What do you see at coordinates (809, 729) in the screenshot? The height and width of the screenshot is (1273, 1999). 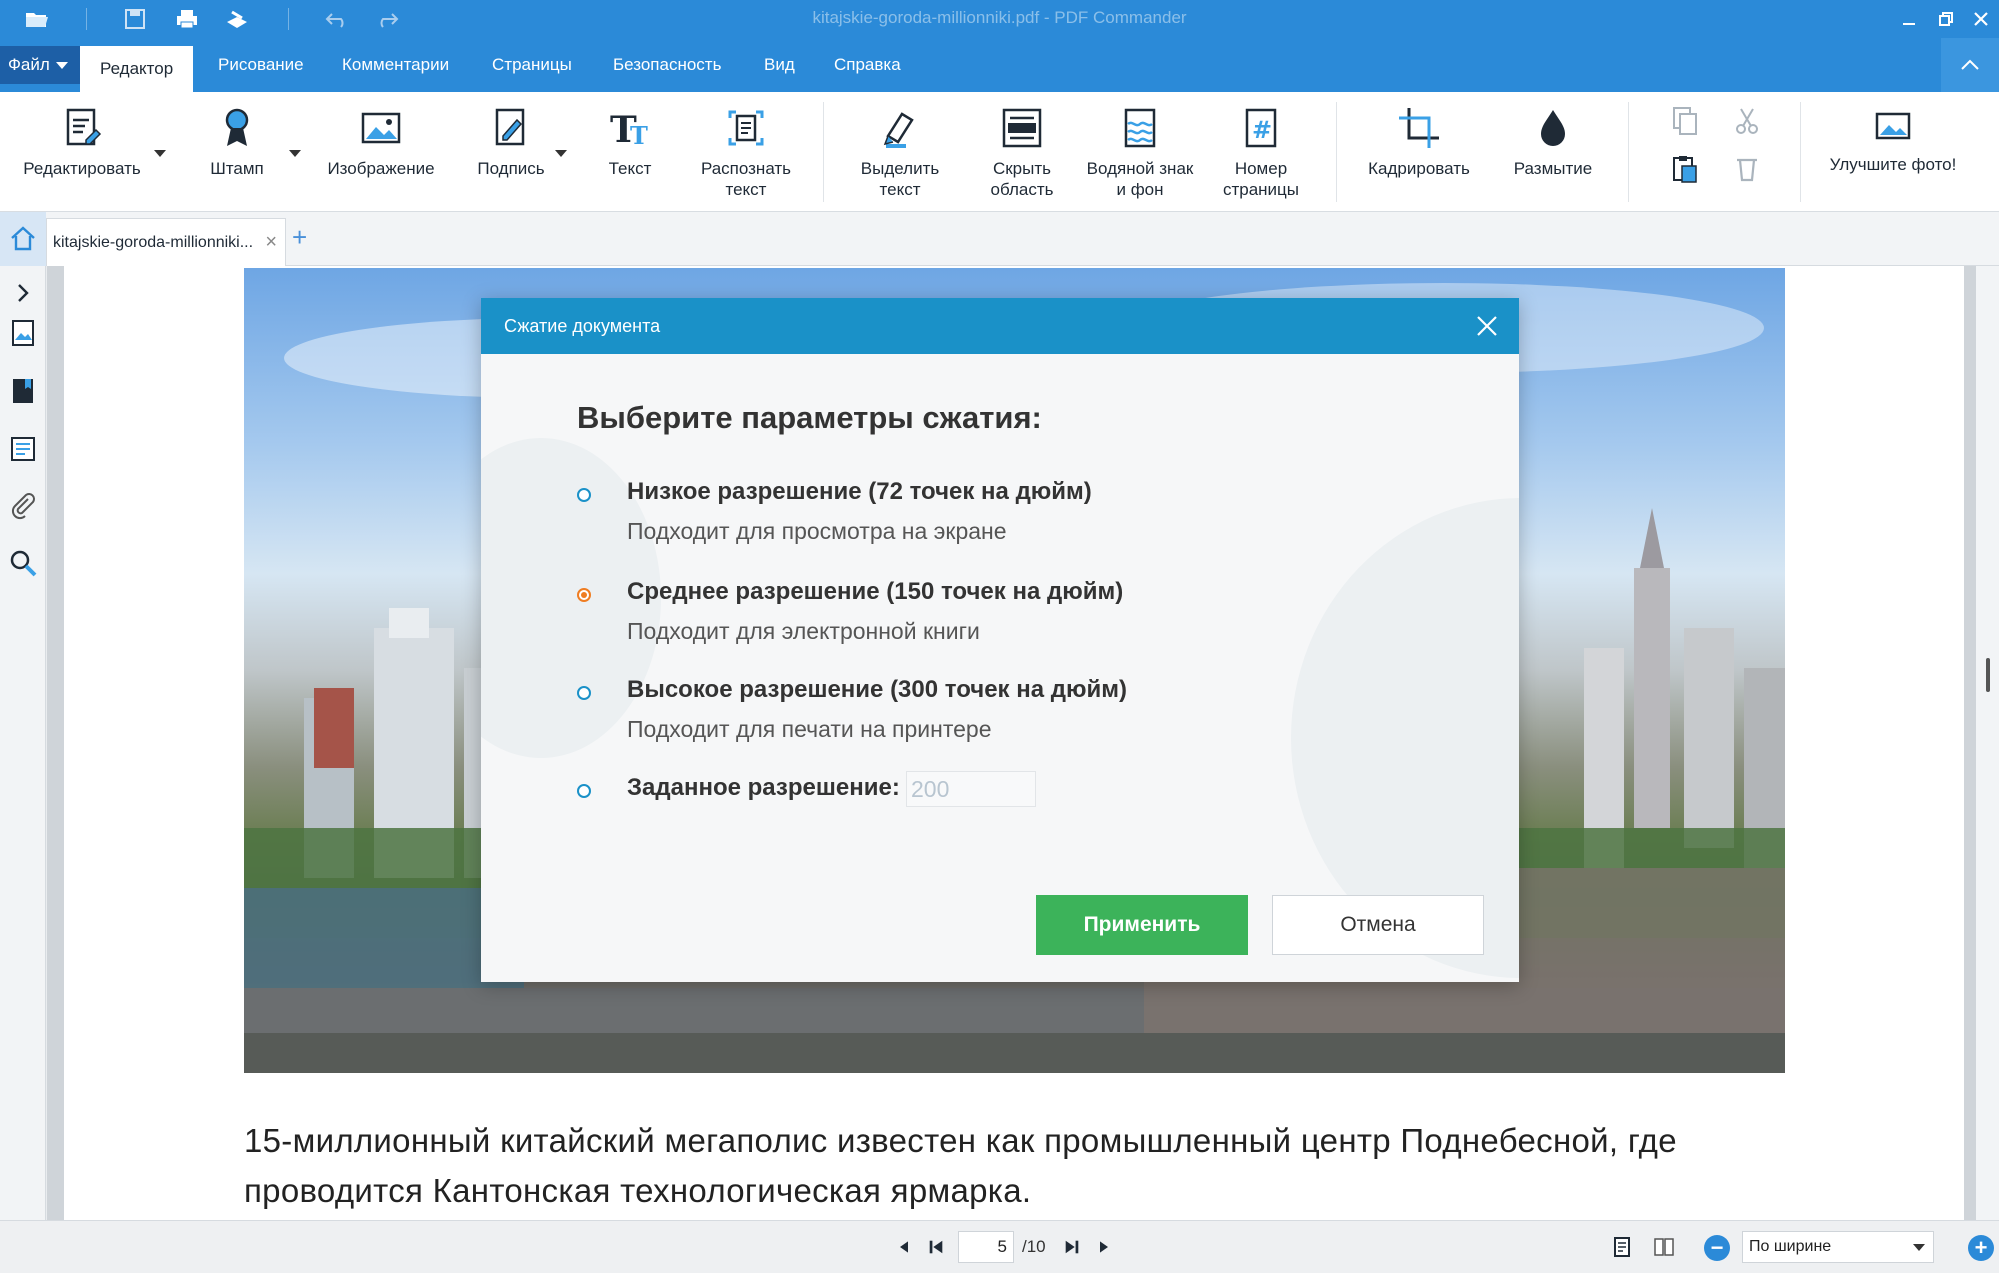 I see `option-high-description: Подходит для печати на принтере` at bounding box center [809, 729].